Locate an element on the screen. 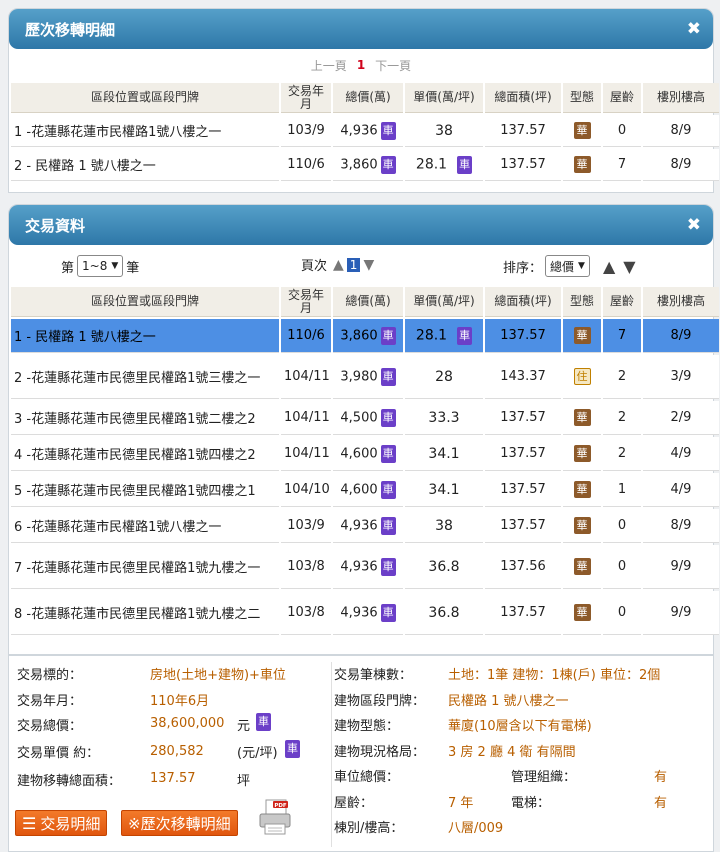 The width and height of the screenshot is (720, 852). cell-age: 7 is located at coordinates (622, 336).